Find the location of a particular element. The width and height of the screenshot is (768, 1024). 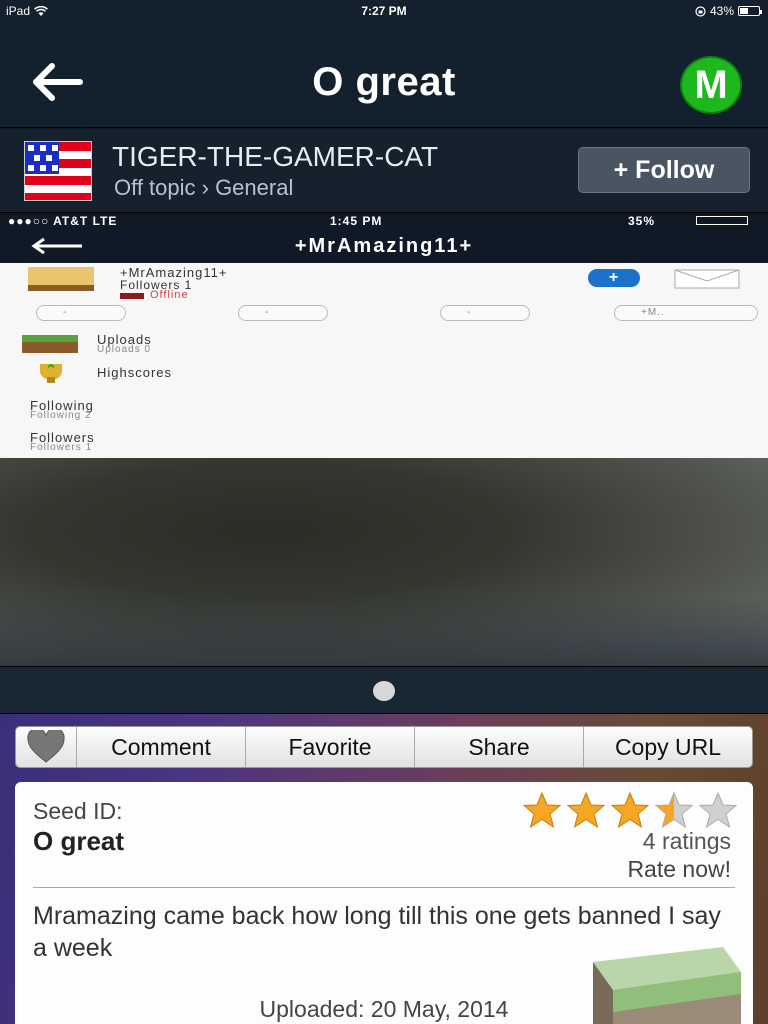

ratings-count: 4 ratings is located at coordinates (686, 841).